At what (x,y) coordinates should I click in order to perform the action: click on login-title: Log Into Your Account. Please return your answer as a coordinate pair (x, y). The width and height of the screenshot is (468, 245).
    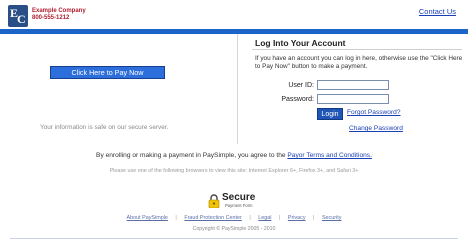
    Looking at the image, I should click on (300, 43).